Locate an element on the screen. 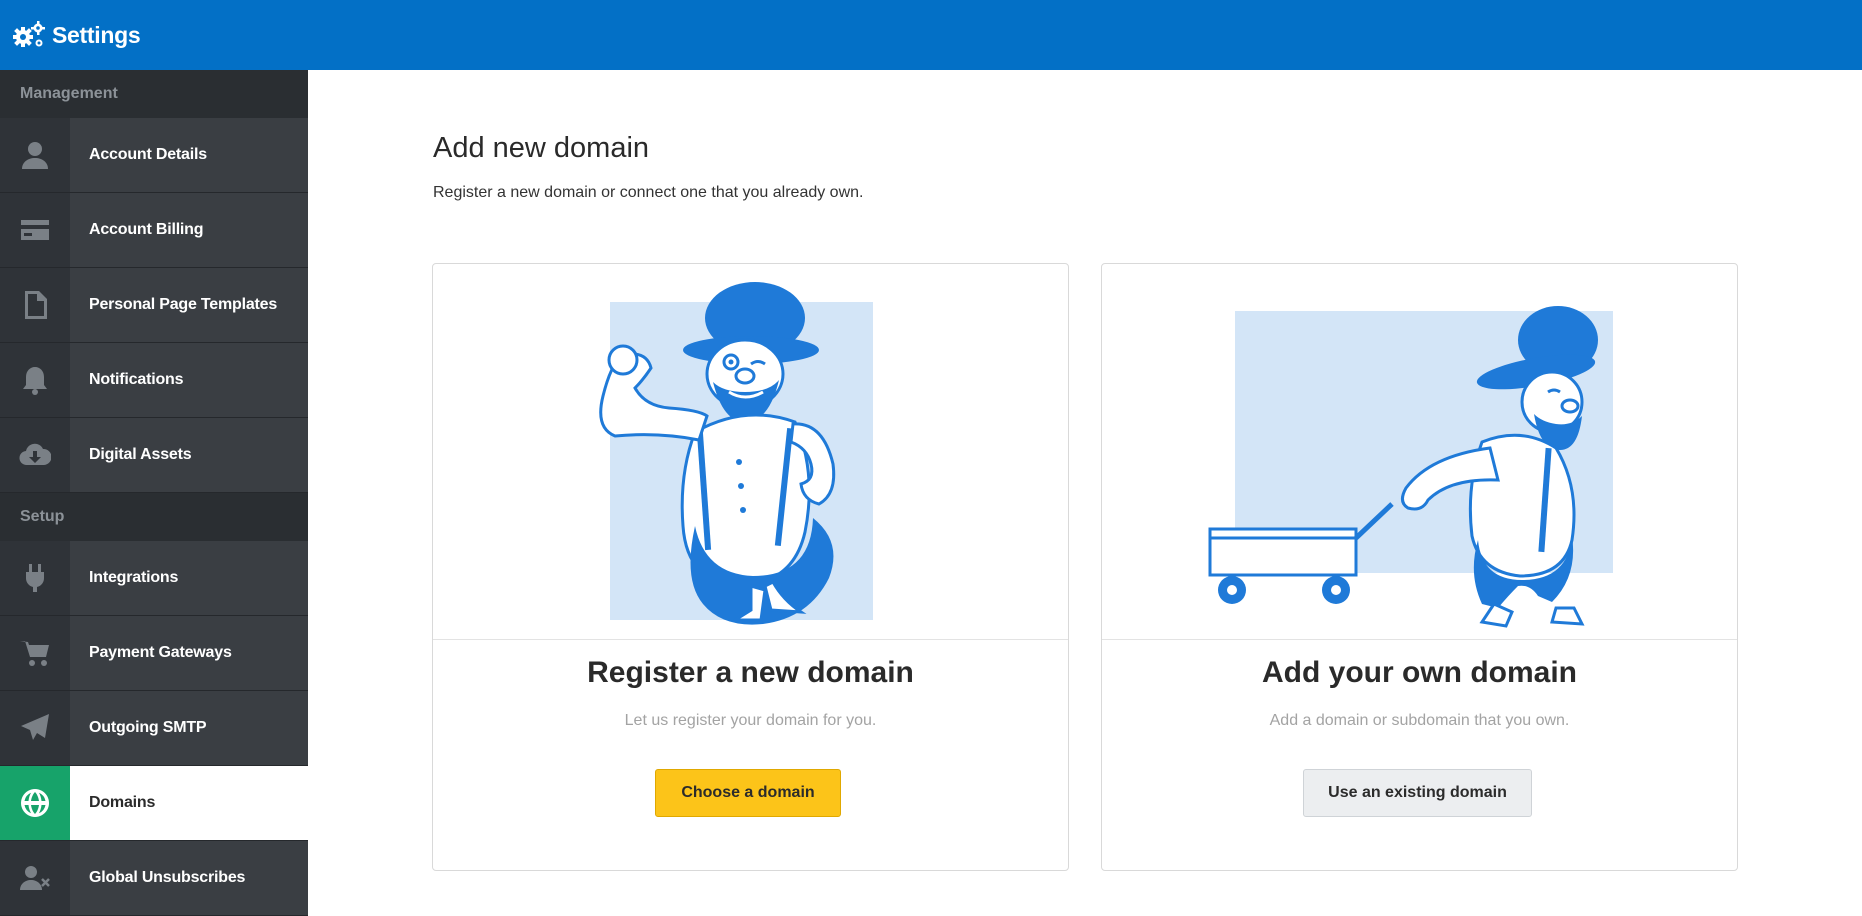 The width and height of the screenshot is (1862, 916). section-setup: Setup is located at coordinates (154, 517).